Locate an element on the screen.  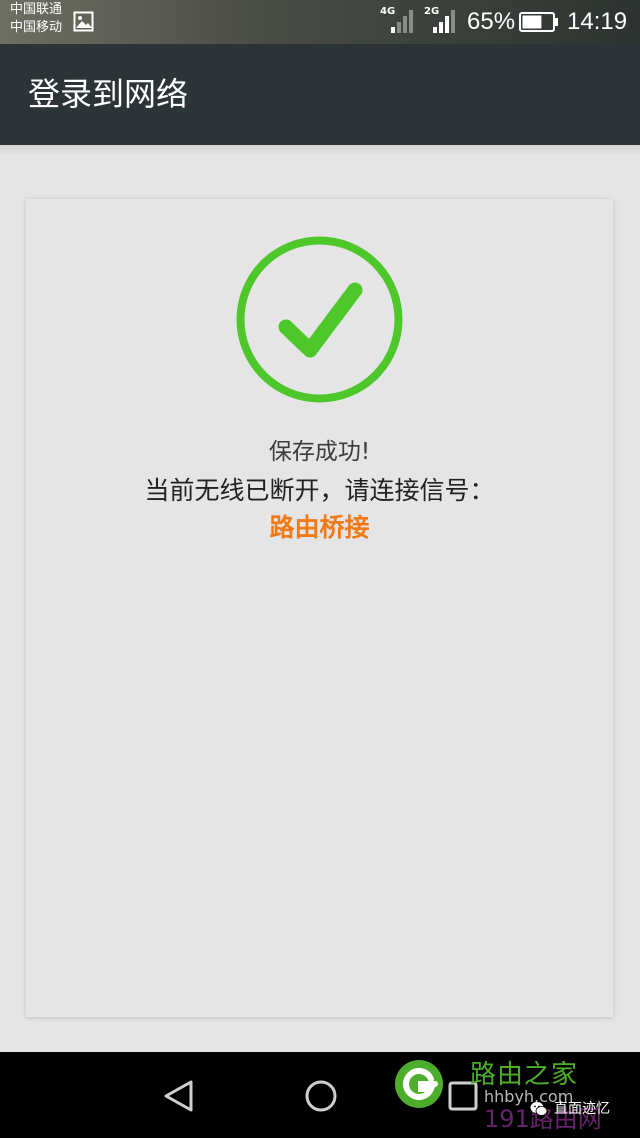
watermark-account-name: 直面迹忆 is located at coordinates (582, 1109).